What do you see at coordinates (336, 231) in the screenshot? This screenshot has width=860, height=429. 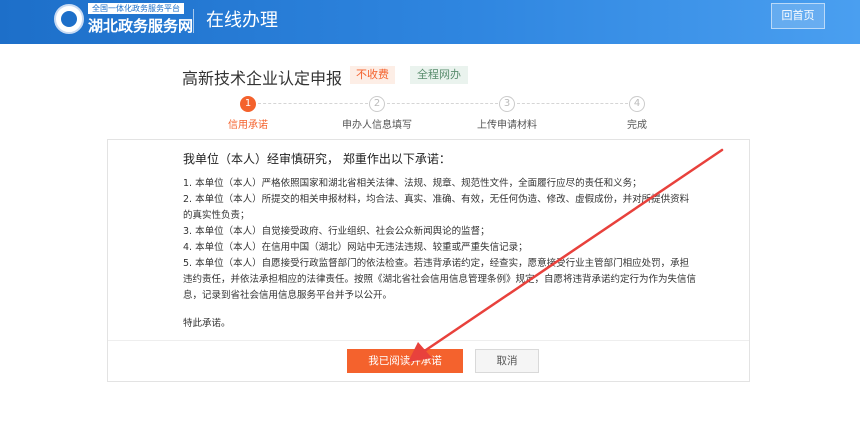 I see `pledge-item: 3. 本单位（本人）自觉接受政府、行业组织、社会公众新闻舆论的监督；` at bounding box center [336, 231].